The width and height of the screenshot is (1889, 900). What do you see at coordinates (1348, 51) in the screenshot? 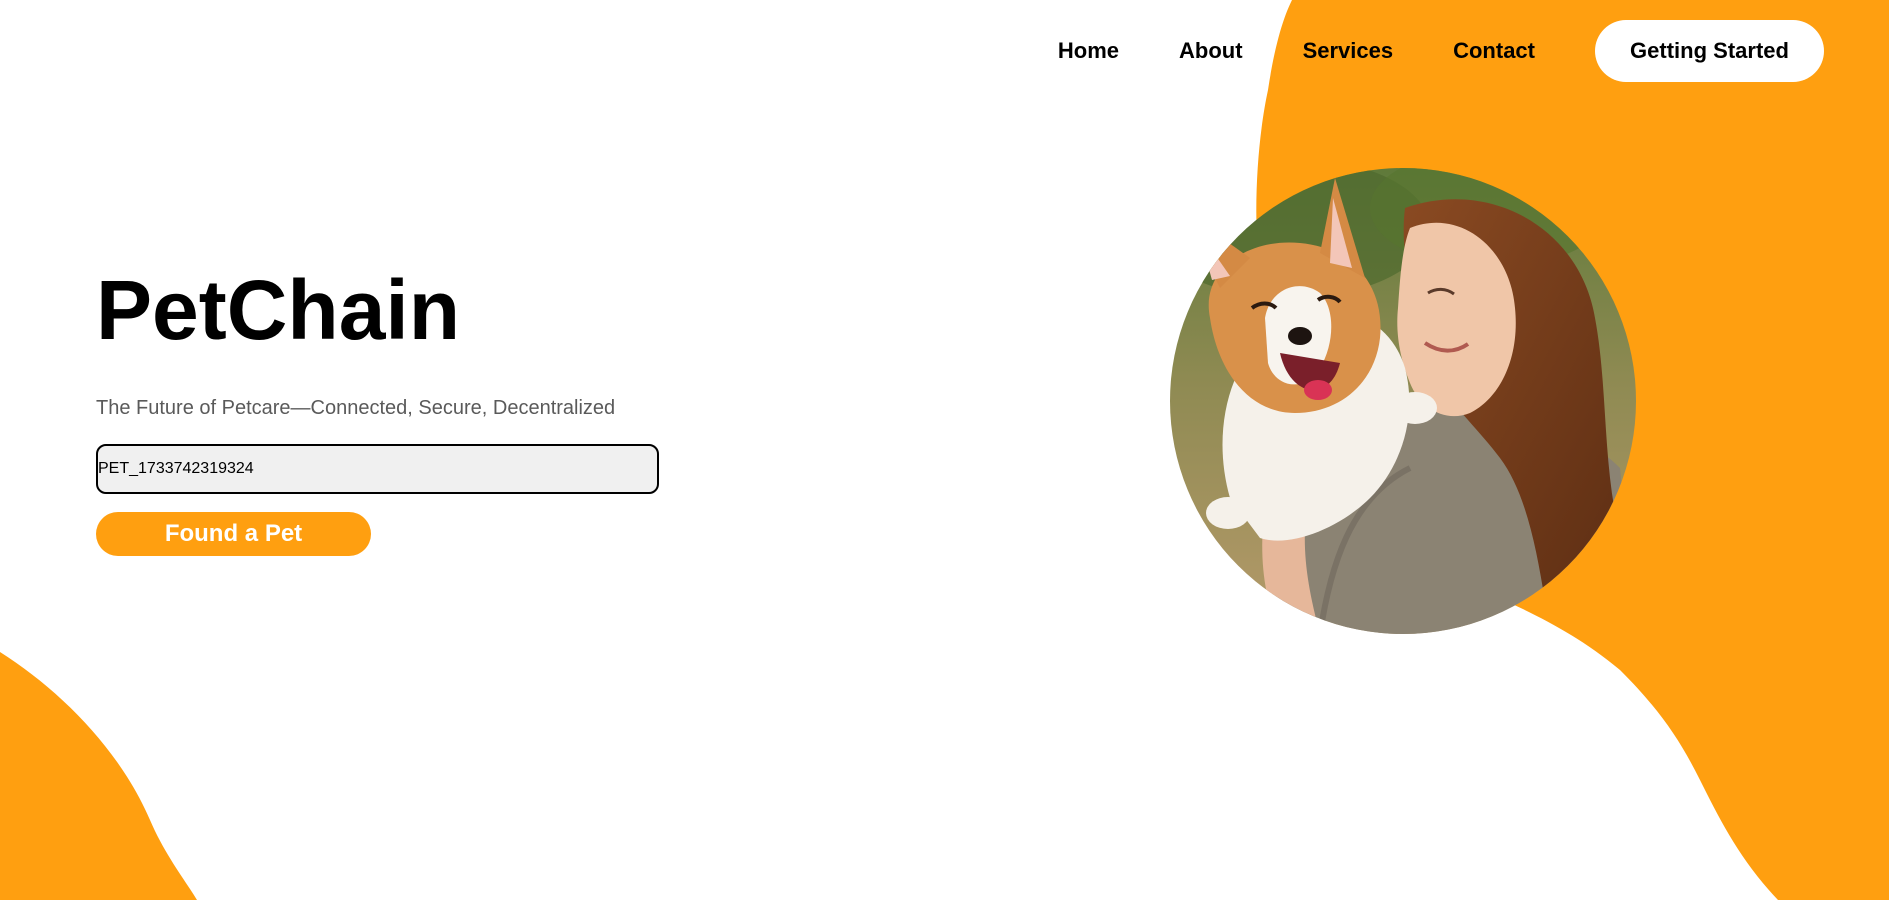
I see `nav-link-services: Services` at bounding box center [1348, 51].